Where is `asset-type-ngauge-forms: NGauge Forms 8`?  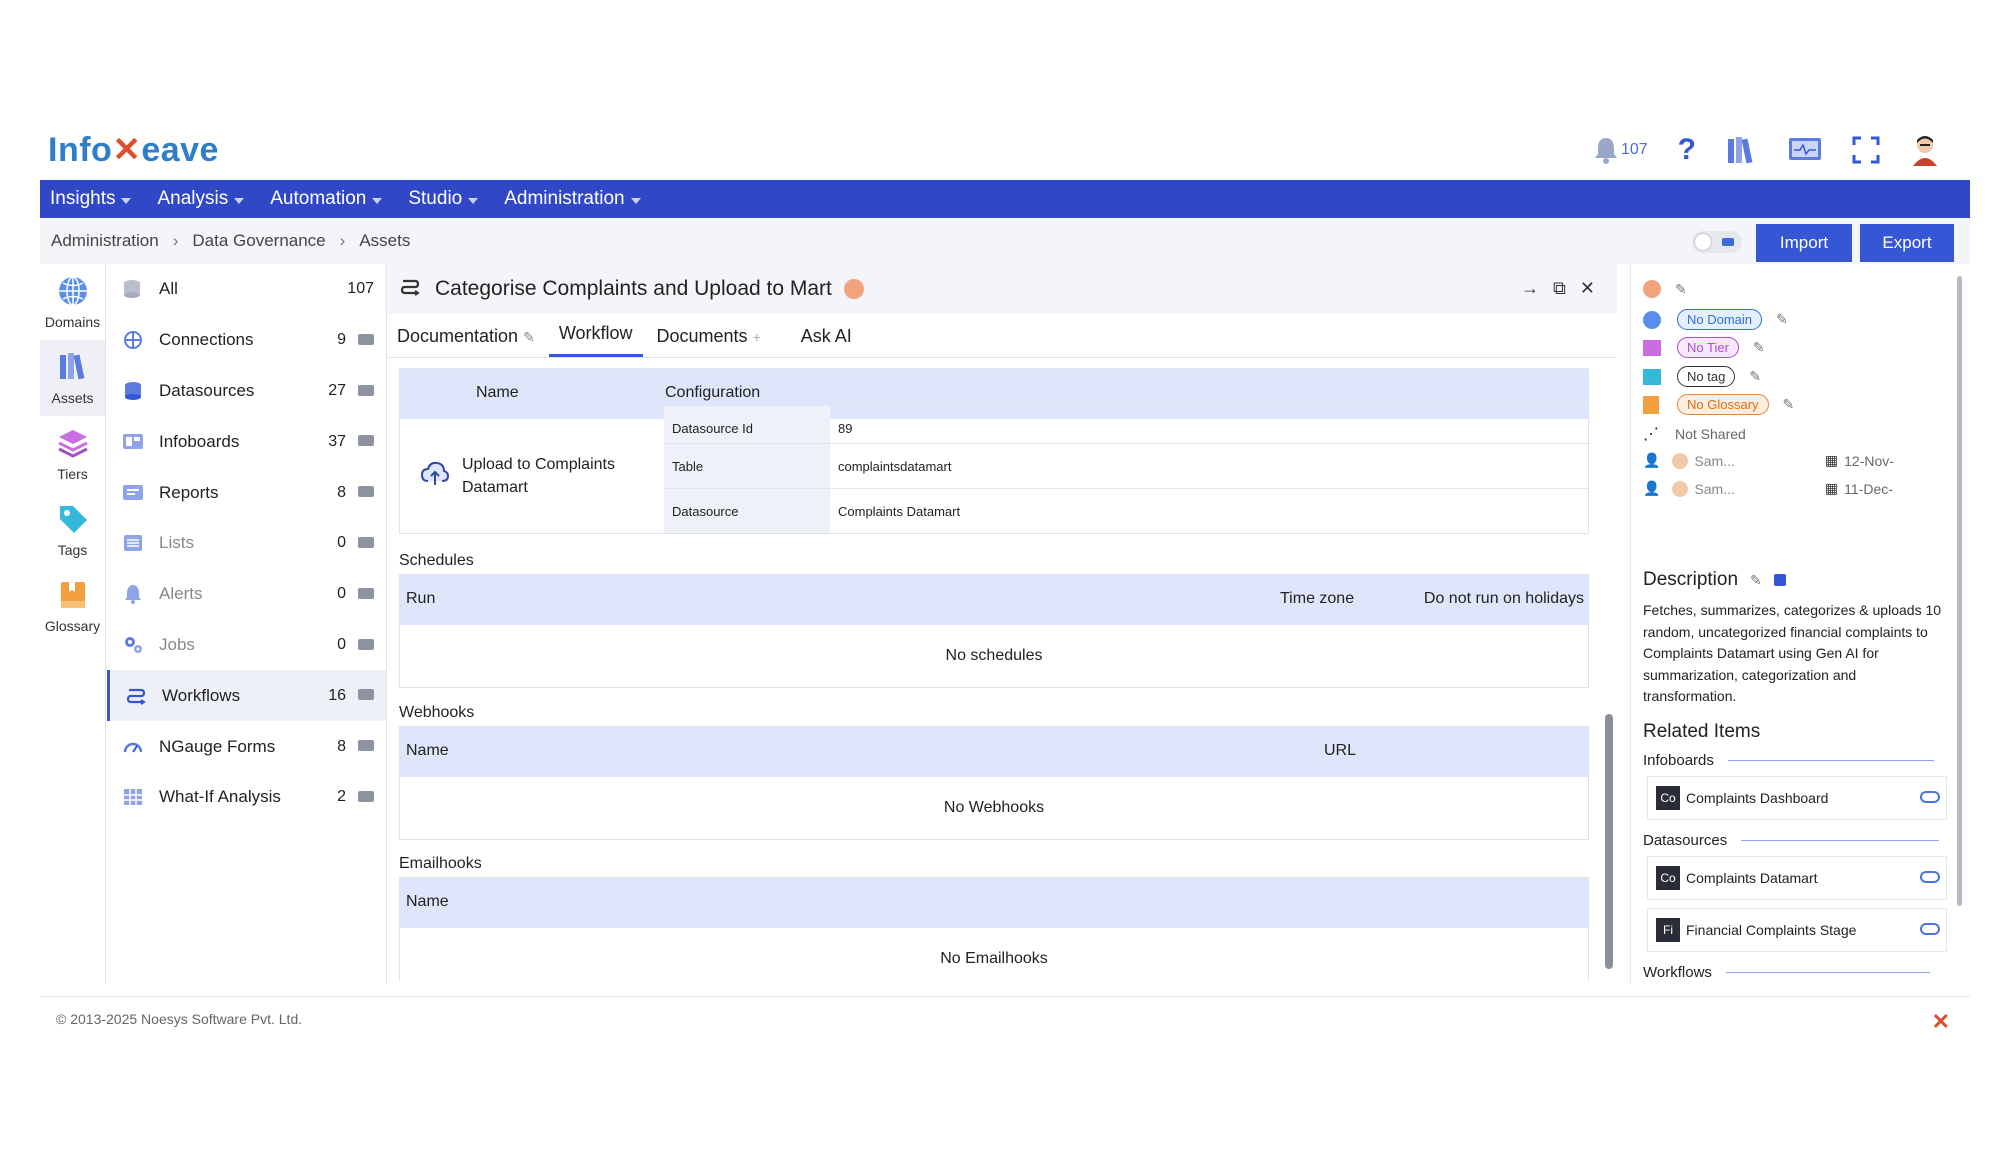 asset-type-ngauge-forms: NGauge Forms 8 is located at coordinates (246, 746).